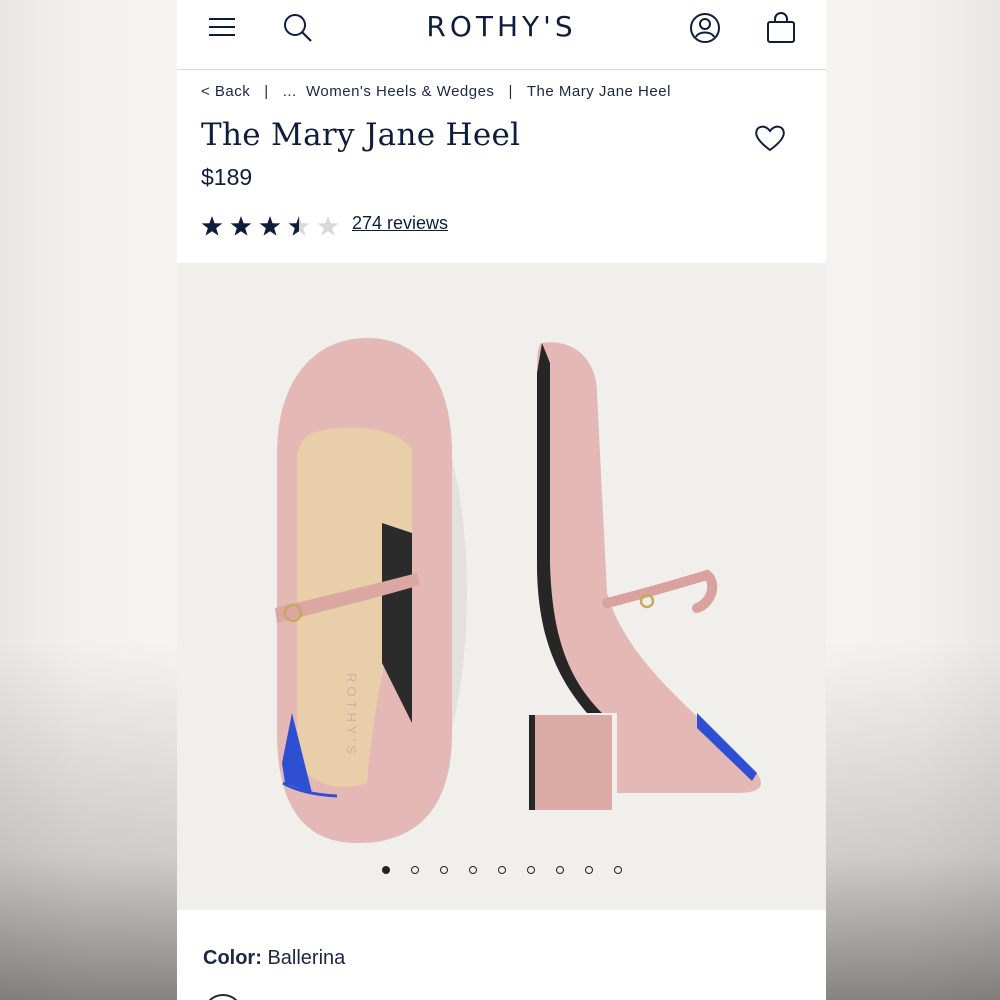  What do you see at coordinates (351, 715) in the screenshot?
I see `insole-brand-text: ROTHY'S` at bounding box center [351, 715].